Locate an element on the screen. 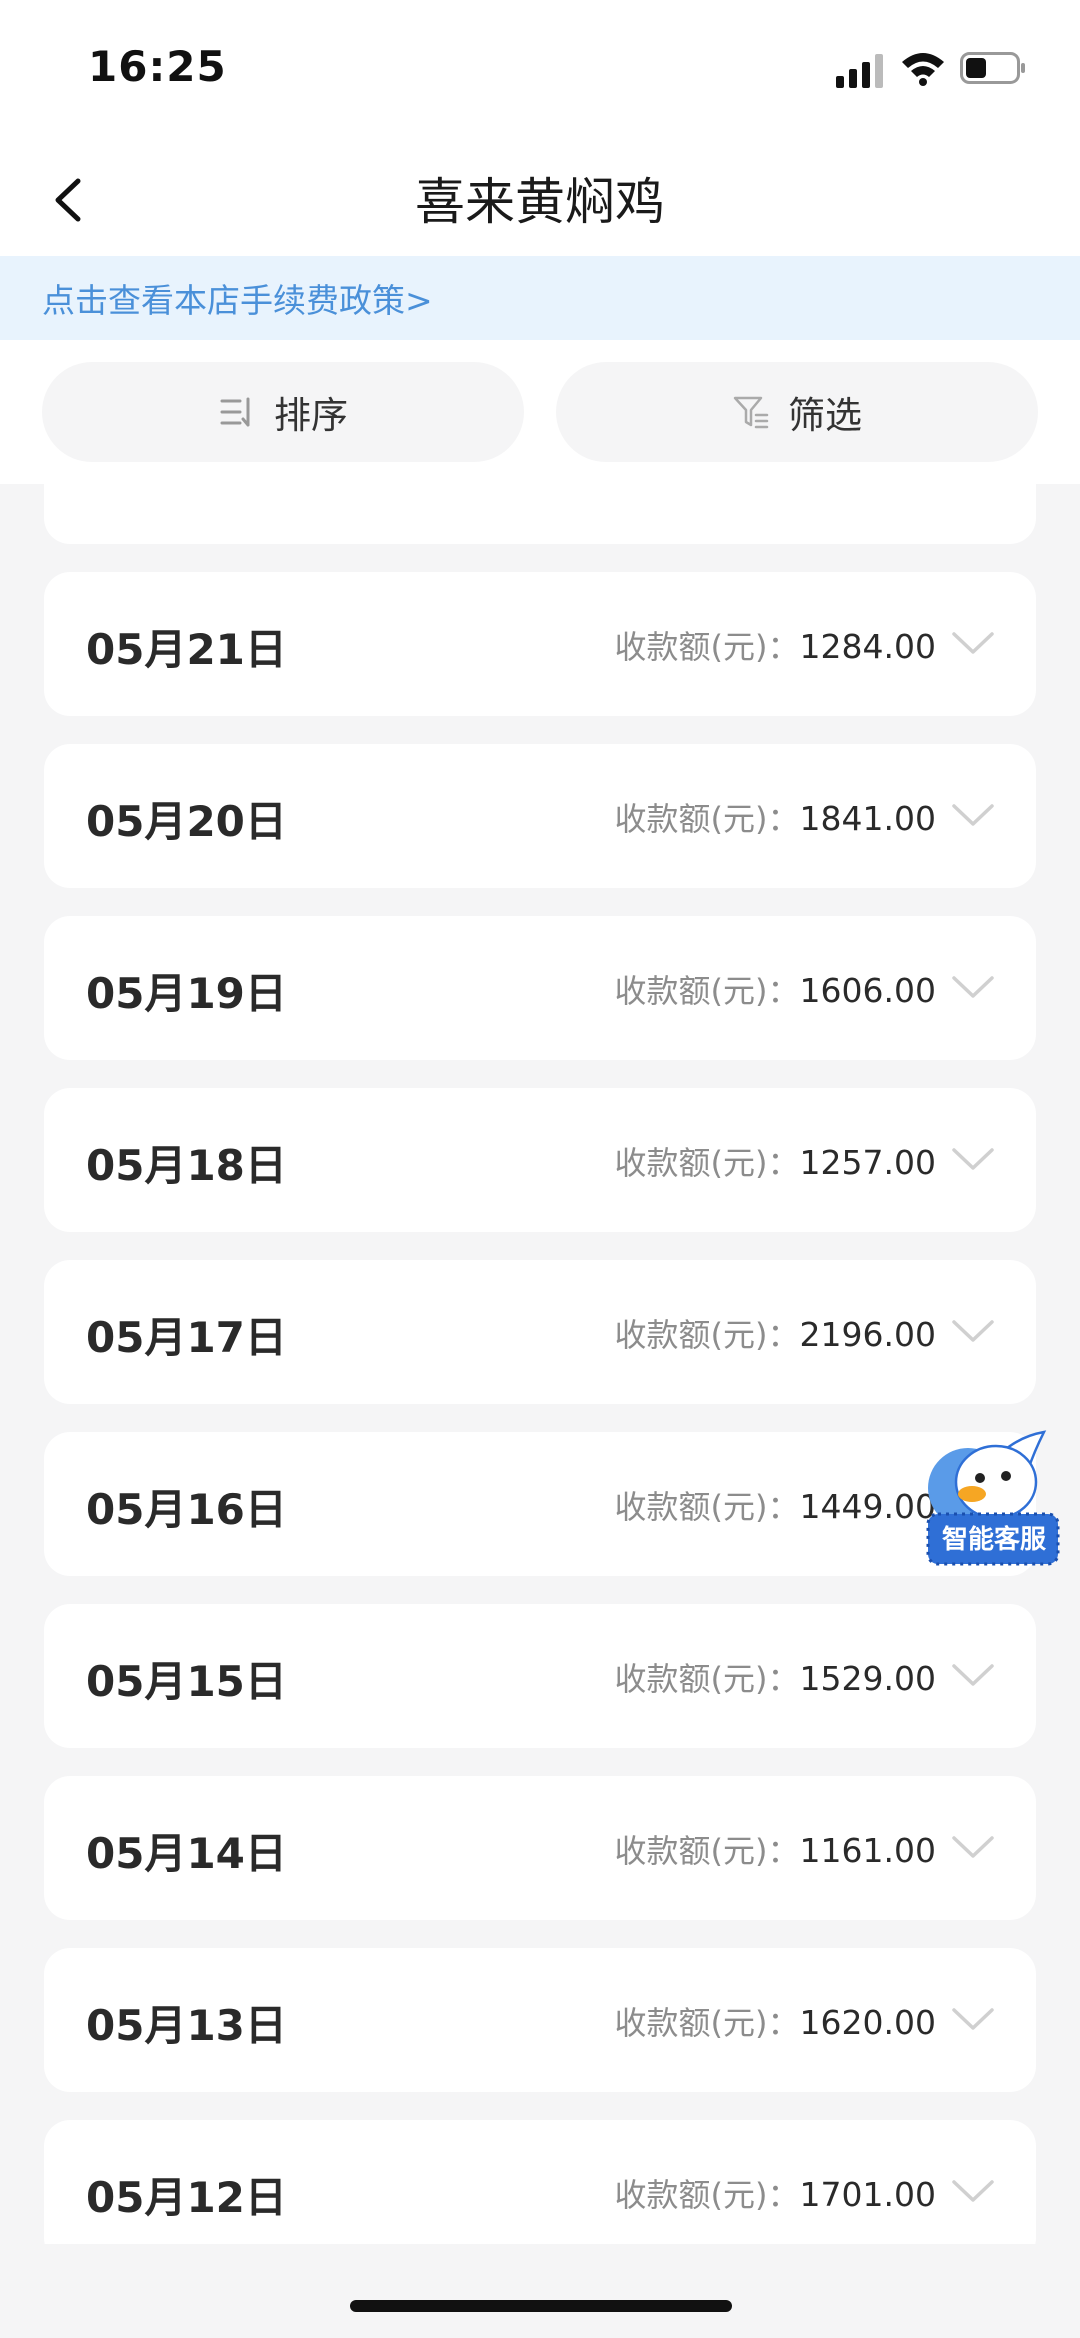  list-item: 05月19日 收款额(元)：1606.00 is located at coordinates (540, 988).